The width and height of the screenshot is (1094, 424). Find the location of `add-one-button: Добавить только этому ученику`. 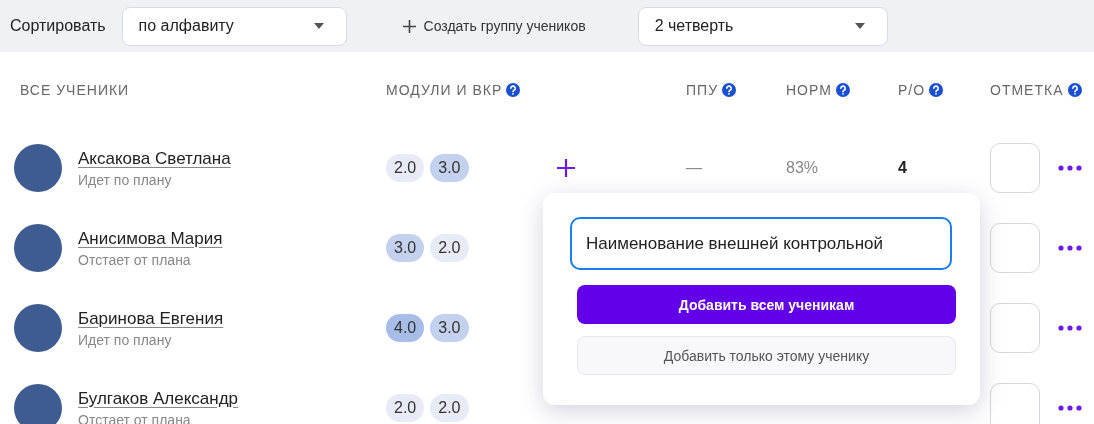

add-one-button: Добавить только этому ученику is located at coordinates (766, 355).